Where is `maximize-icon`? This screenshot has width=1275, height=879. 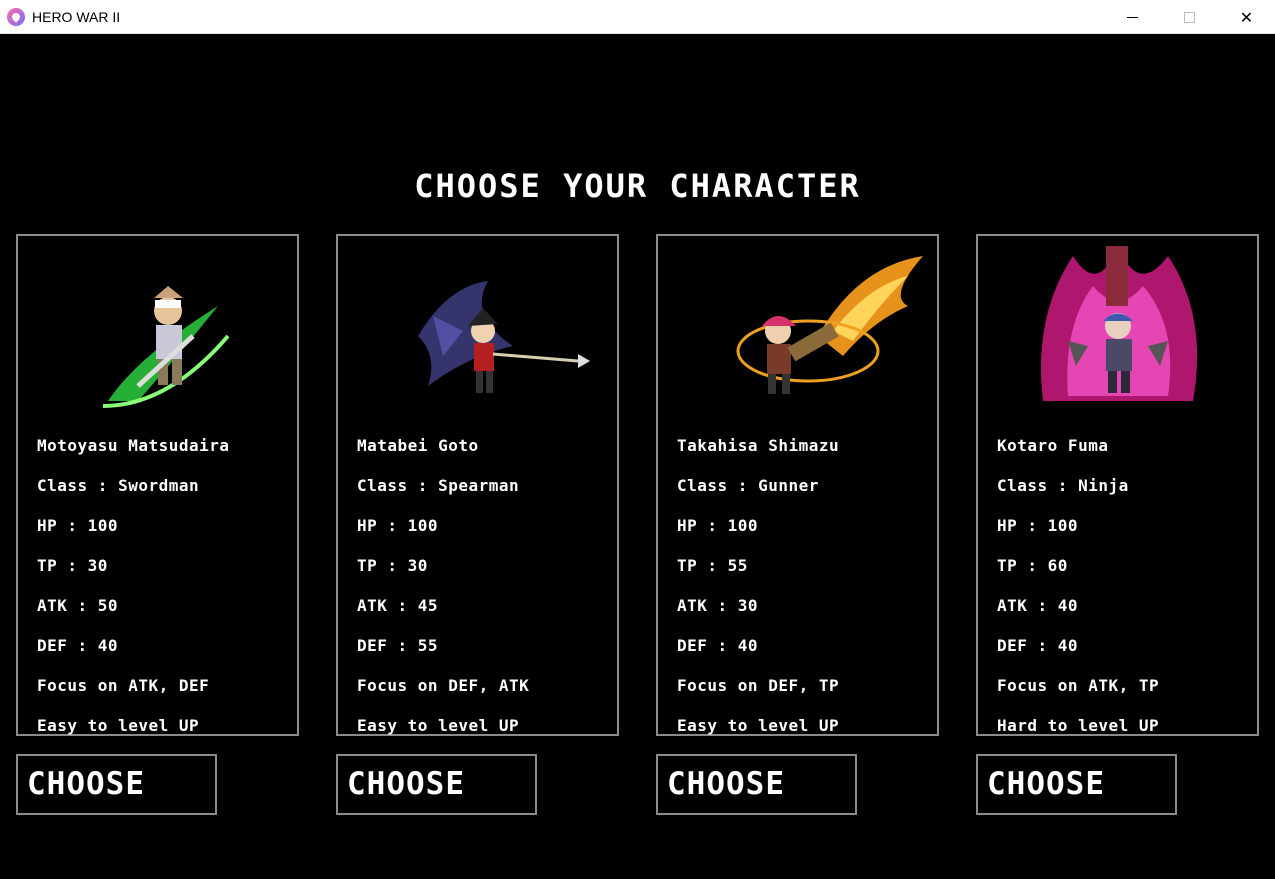 maximize-icon is located at coordinates (1189, 17).